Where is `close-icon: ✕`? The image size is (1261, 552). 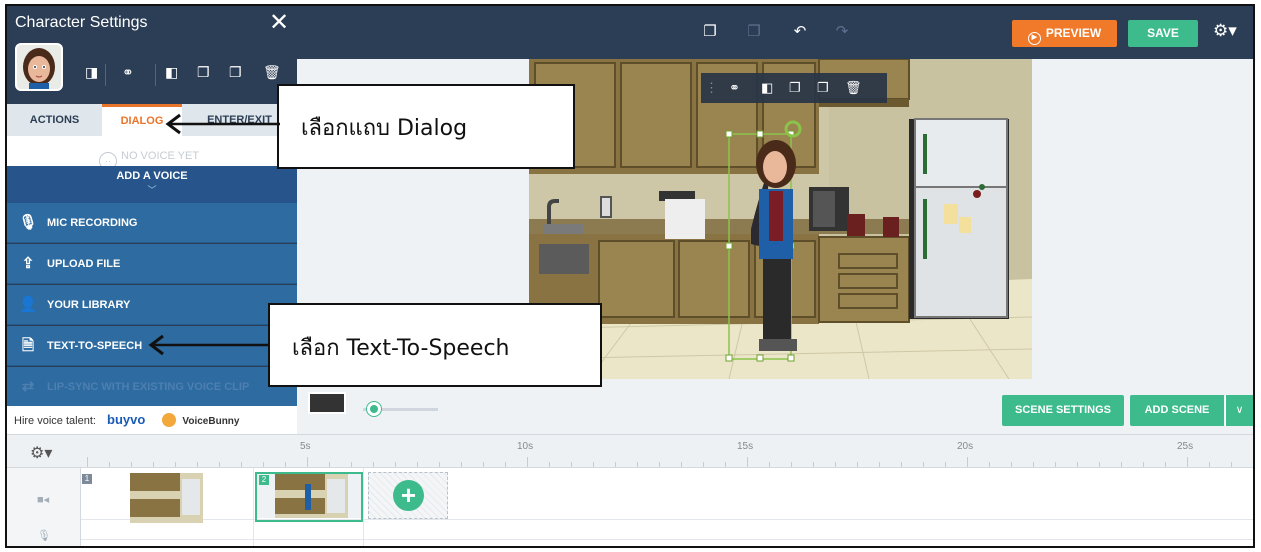
close-icon: ✕ is located at coordinates (279, 22).